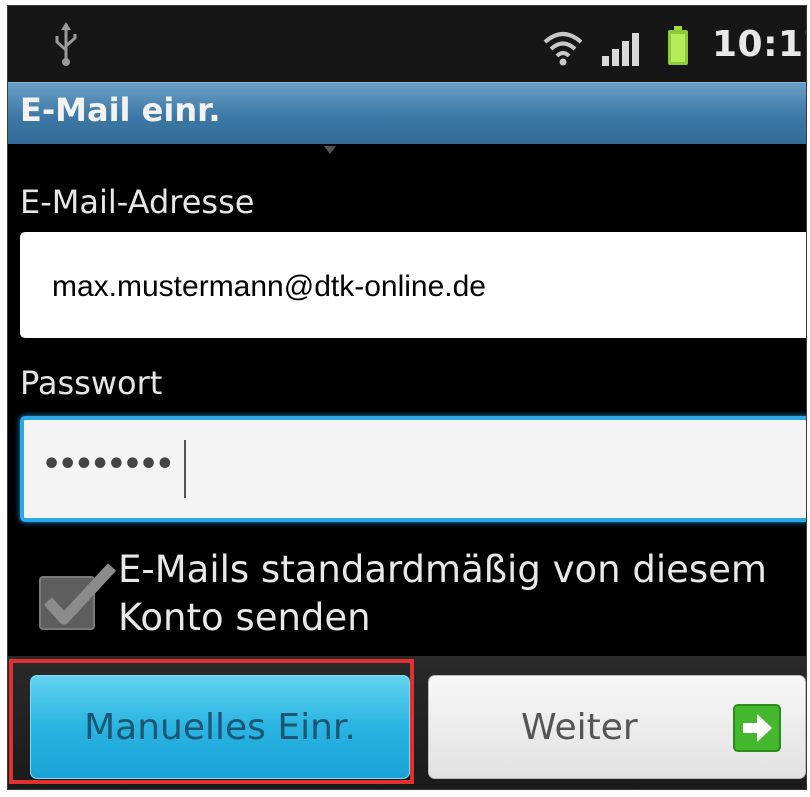 This screenshot has height=797, width=810. What do you see at coordinates (579, 727) in the screenshot?
I see `next-button-label: Weiter` at bounding box center [579, 727].